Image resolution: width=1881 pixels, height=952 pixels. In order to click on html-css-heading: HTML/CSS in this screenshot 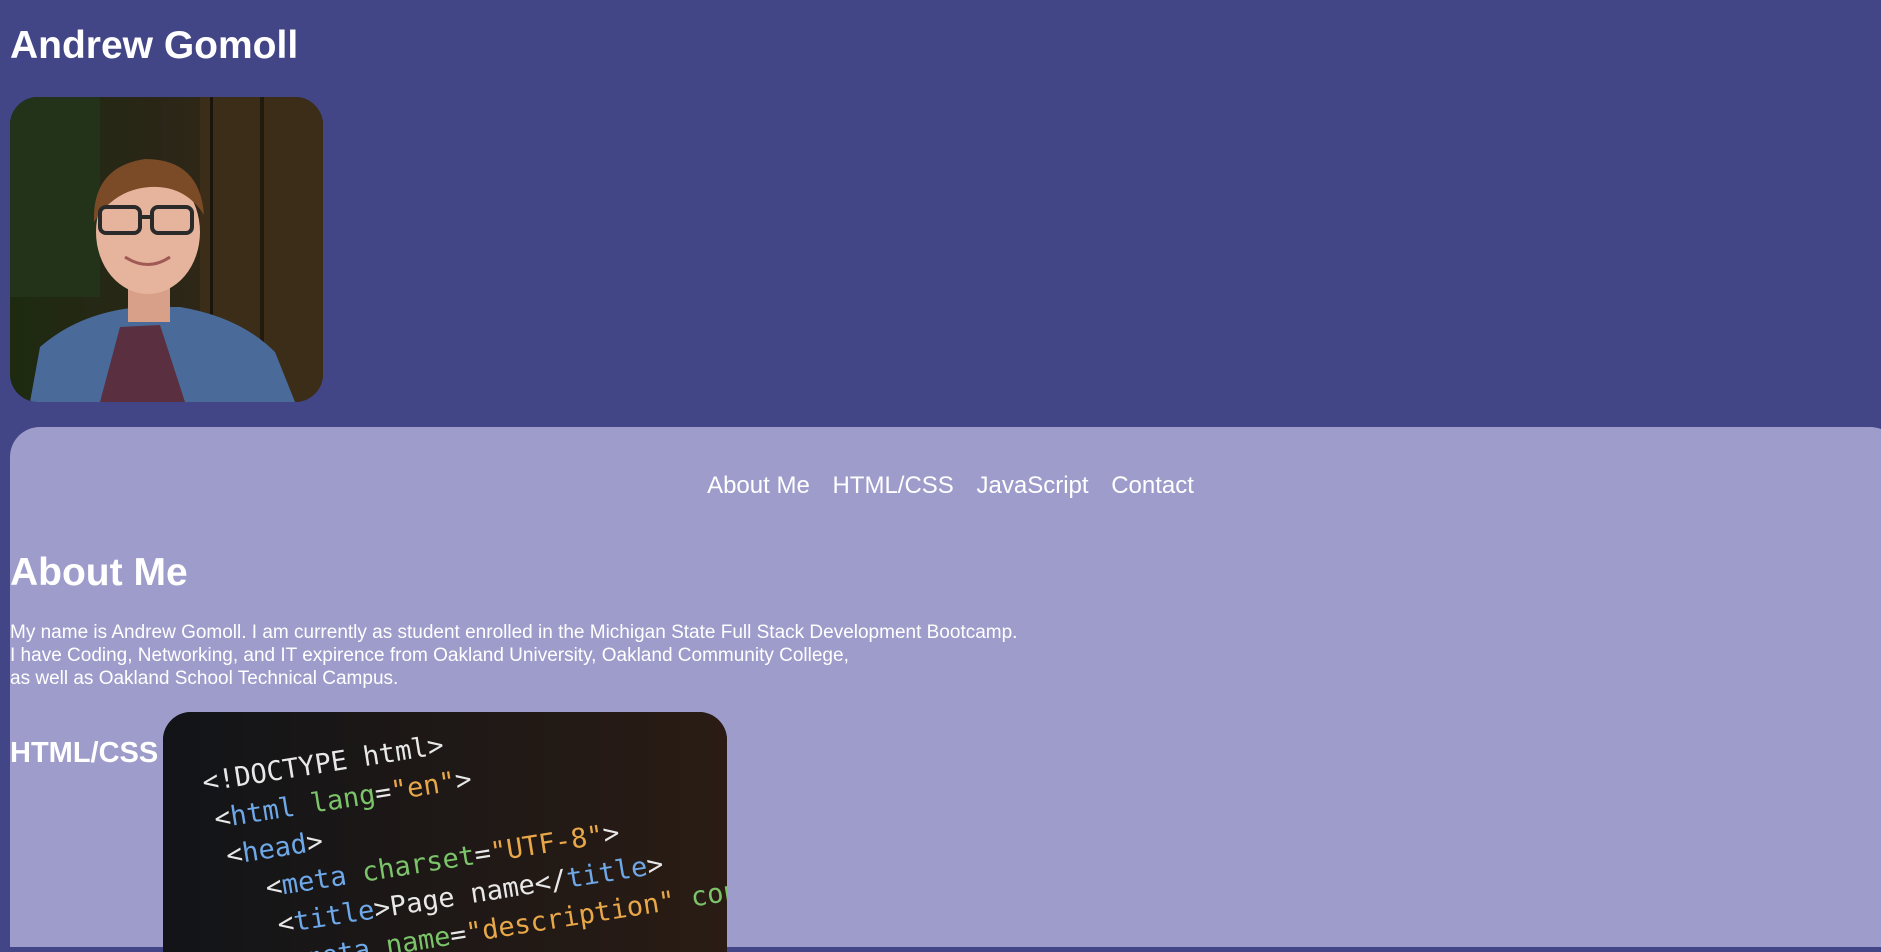, I will do `click(84, 753)`.